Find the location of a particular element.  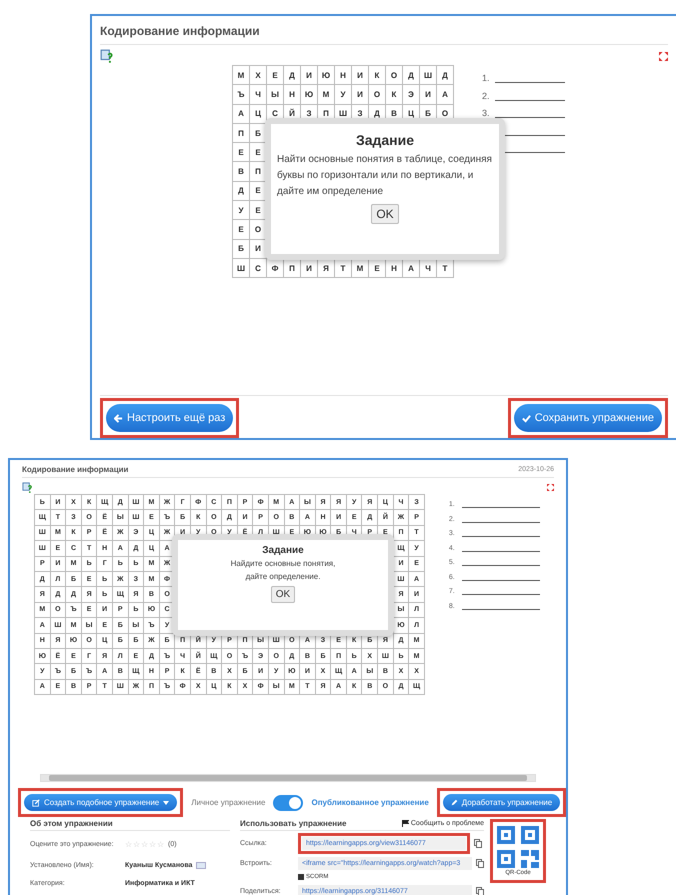

save-button: Сохранить упражнение is located at coordinates (588, 418).